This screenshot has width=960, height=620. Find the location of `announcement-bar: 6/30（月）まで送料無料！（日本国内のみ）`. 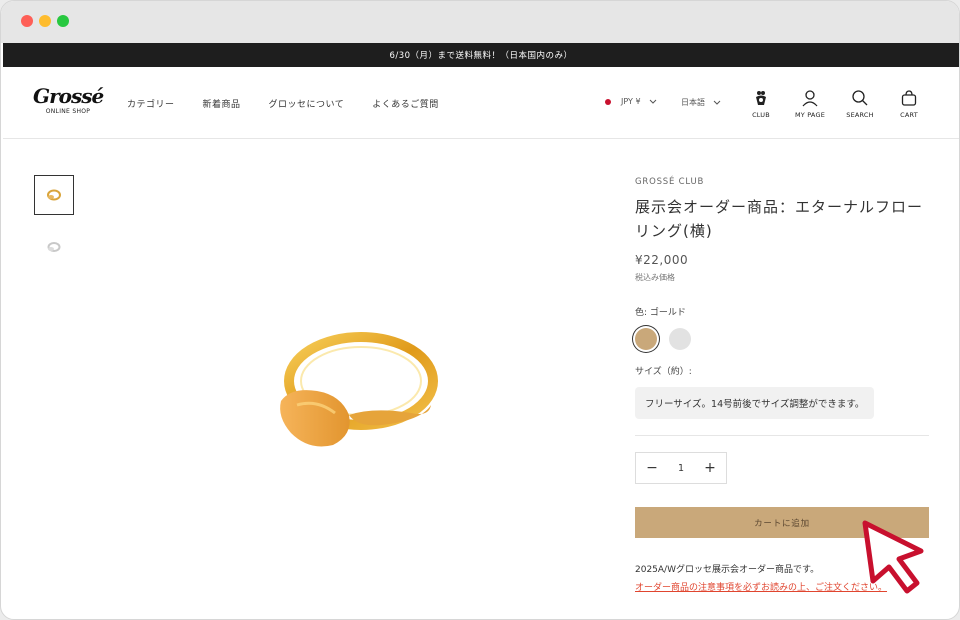

announcement-bar: 6/30（月）まで送料無料！（日本国内のみ） is located at coordinates (481, 55).